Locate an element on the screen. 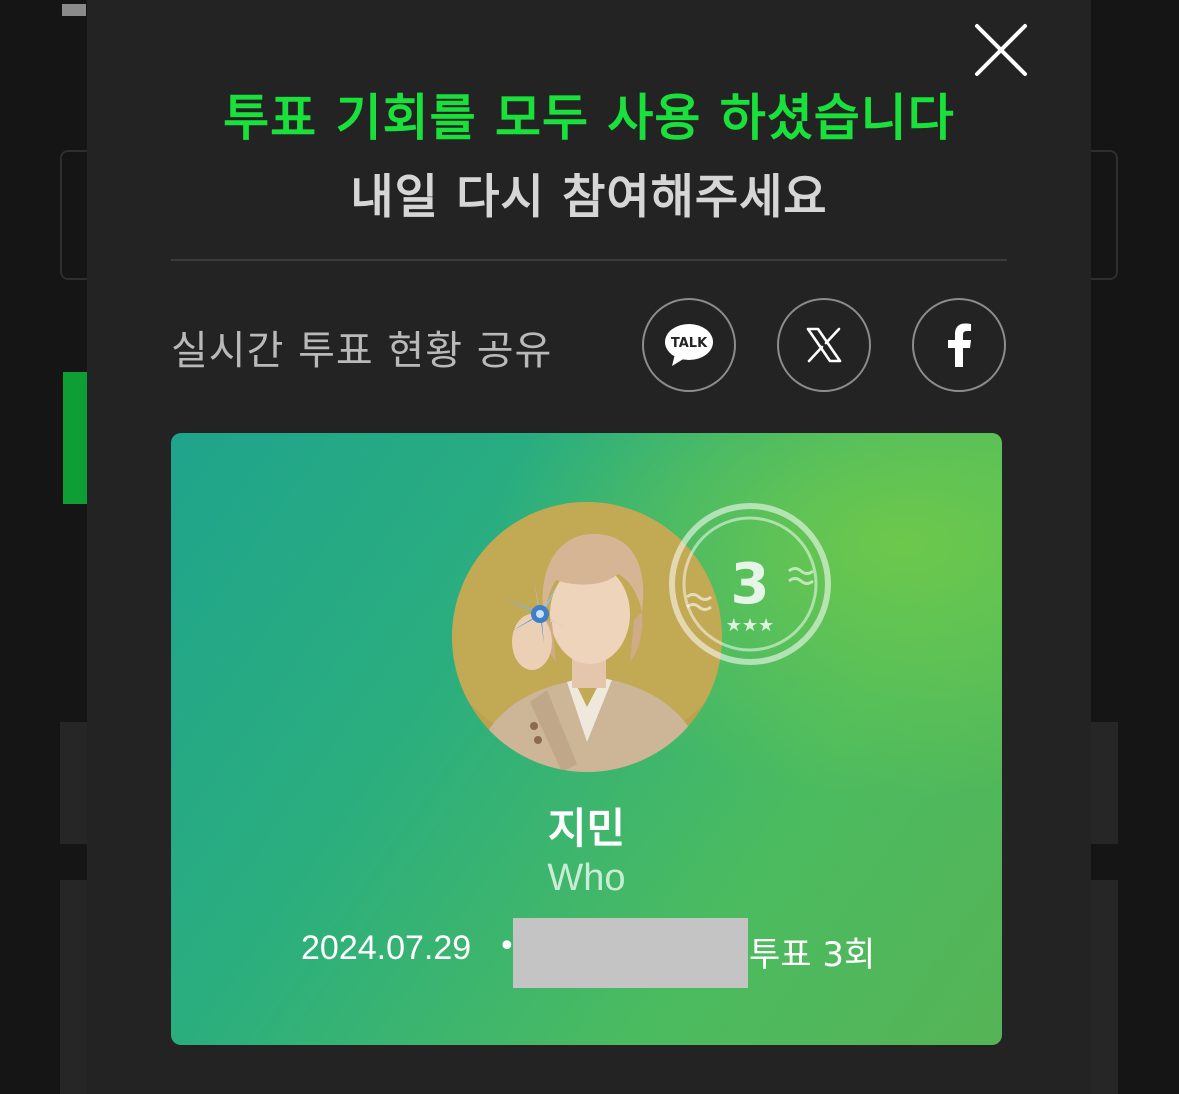 The height and width of the screenshot is (1094, 1179). x-logo-icon is located at coordinates (824, 345).